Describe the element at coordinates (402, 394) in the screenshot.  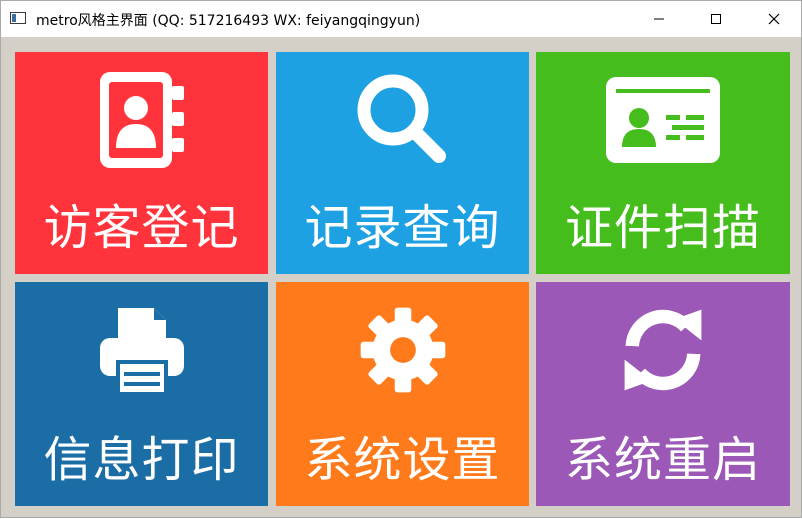
I see `tile-system-settings: 系统设置` at that location.